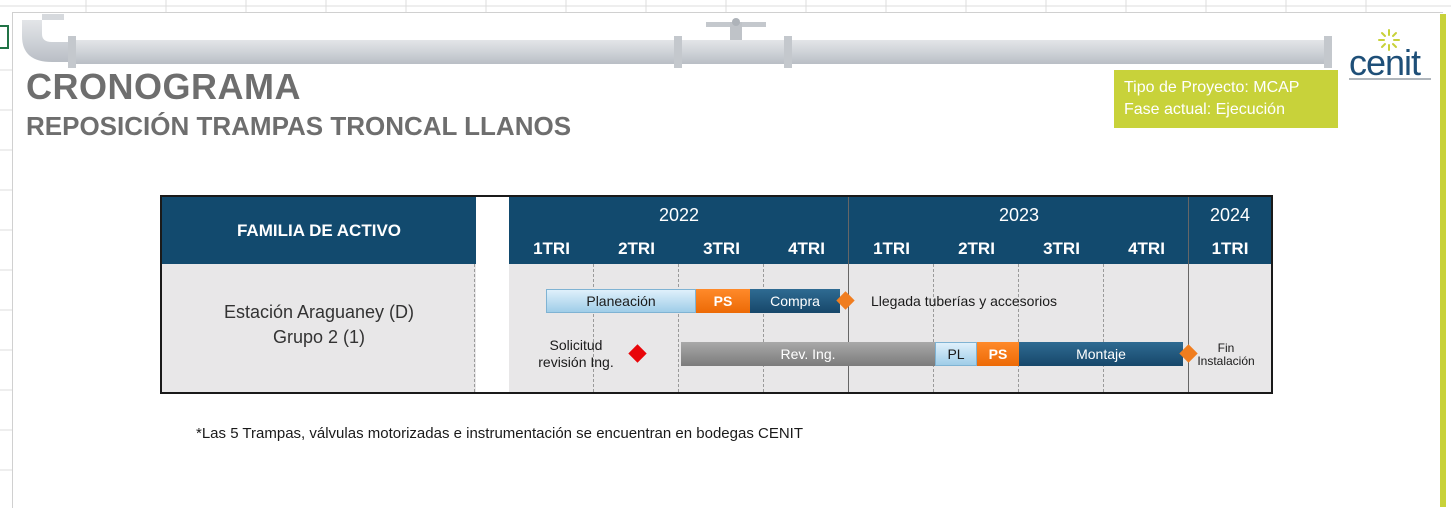 Image resolution: width=1451 pixels, height=508 pixels. What do you see at coordinates (318, 230) in the screenshot?
I see `family-column-header: FAMILIA DE ACTIVO` at bounding box center [318, 230].